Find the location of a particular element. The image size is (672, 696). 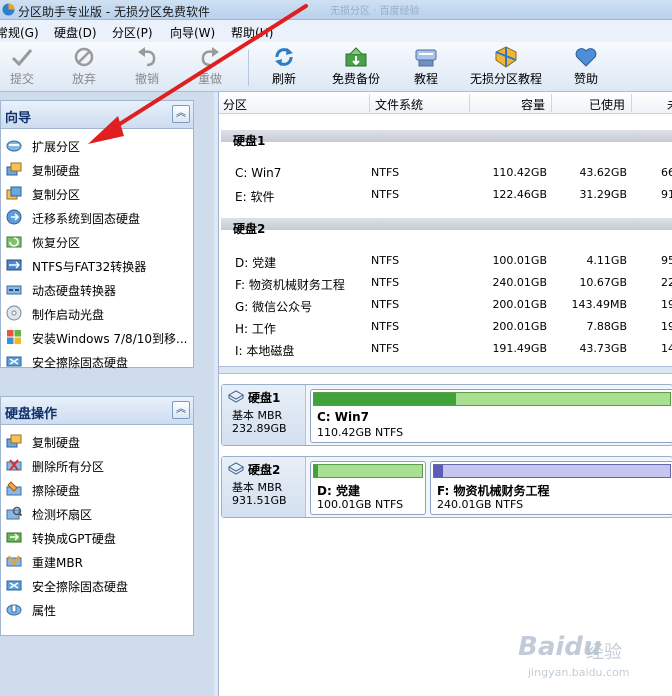

gpt-convert-icon is located at coordinates (14, 537).